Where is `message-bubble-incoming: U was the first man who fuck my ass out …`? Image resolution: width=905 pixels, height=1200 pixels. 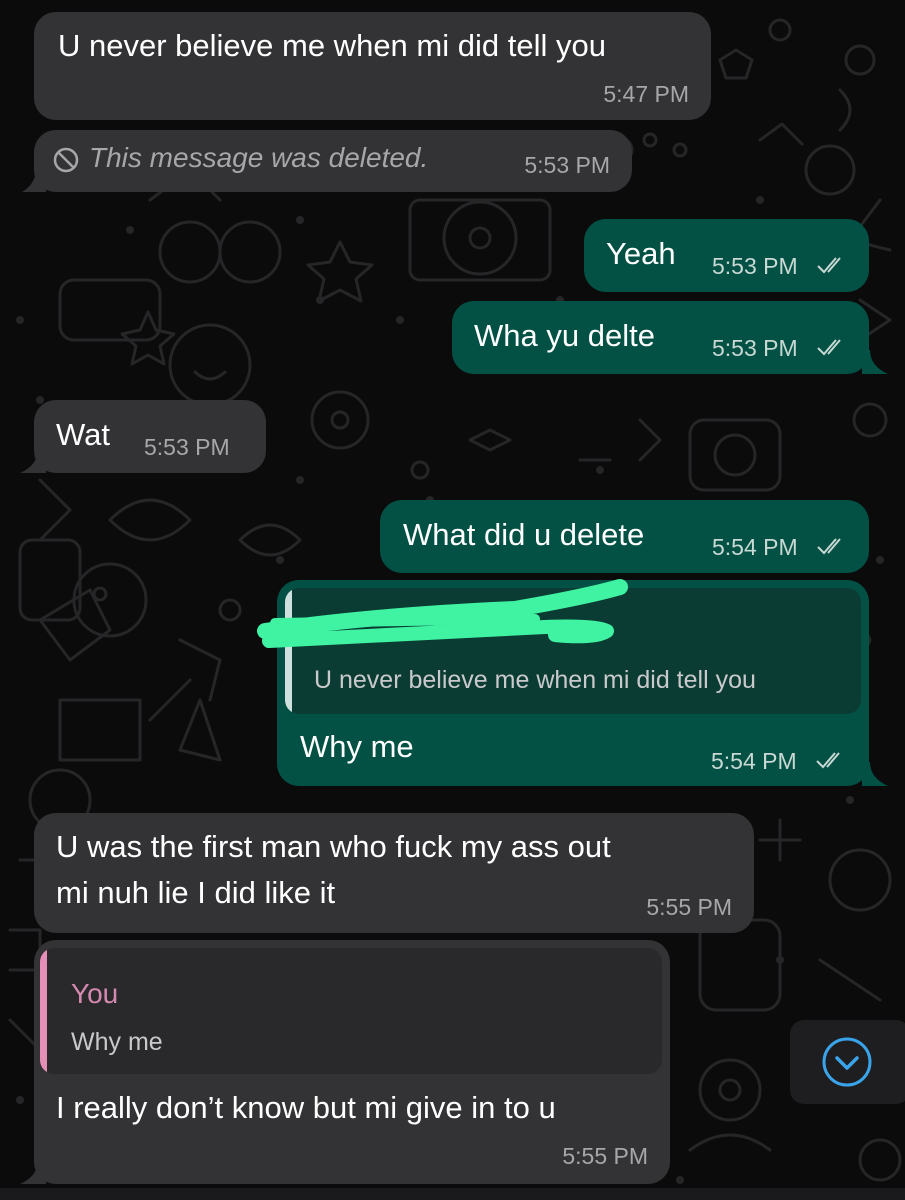 message-bubble-incoming: U was the first man who fuck my ass out … is located at coordinates (394, 873).